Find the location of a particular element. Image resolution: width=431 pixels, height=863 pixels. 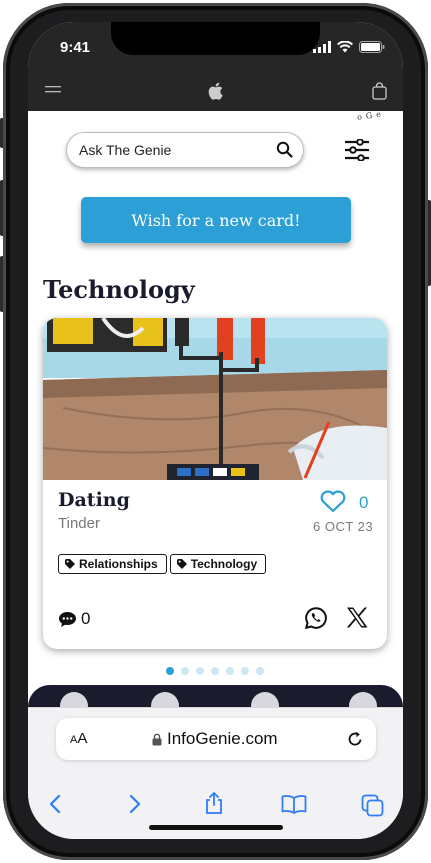

comments-button: 0 is located at coordinates (74, 619).